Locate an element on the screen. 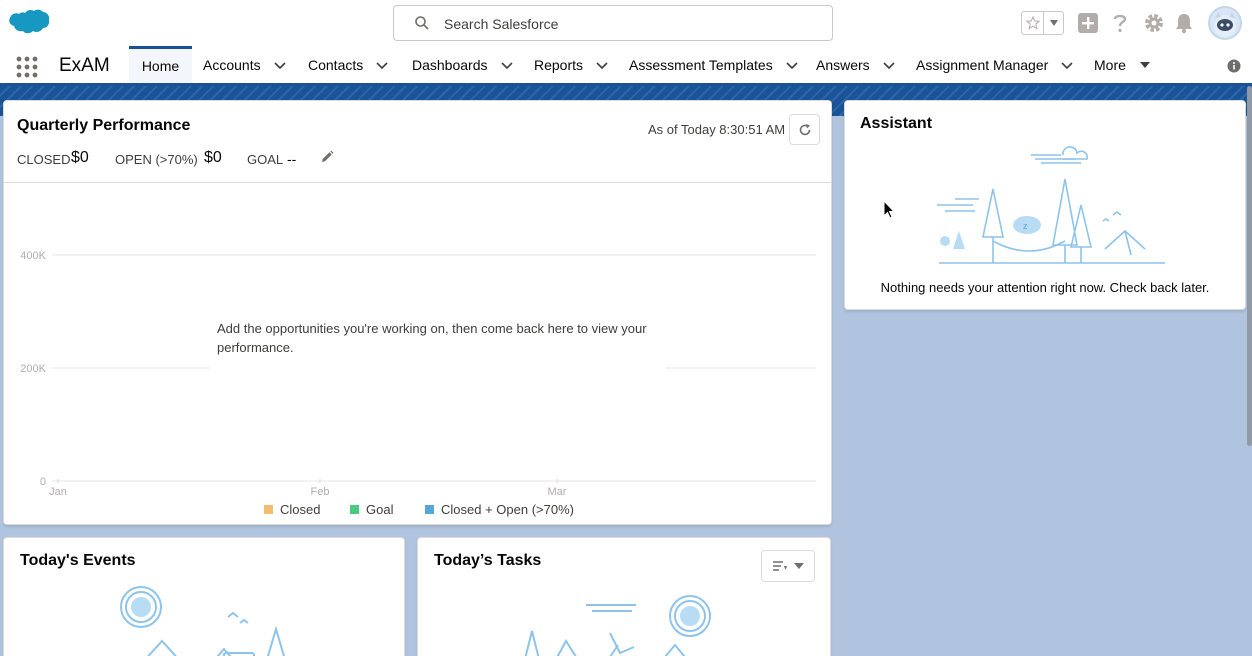  y-tick-label: 400K is located at coordinates (33, 256).